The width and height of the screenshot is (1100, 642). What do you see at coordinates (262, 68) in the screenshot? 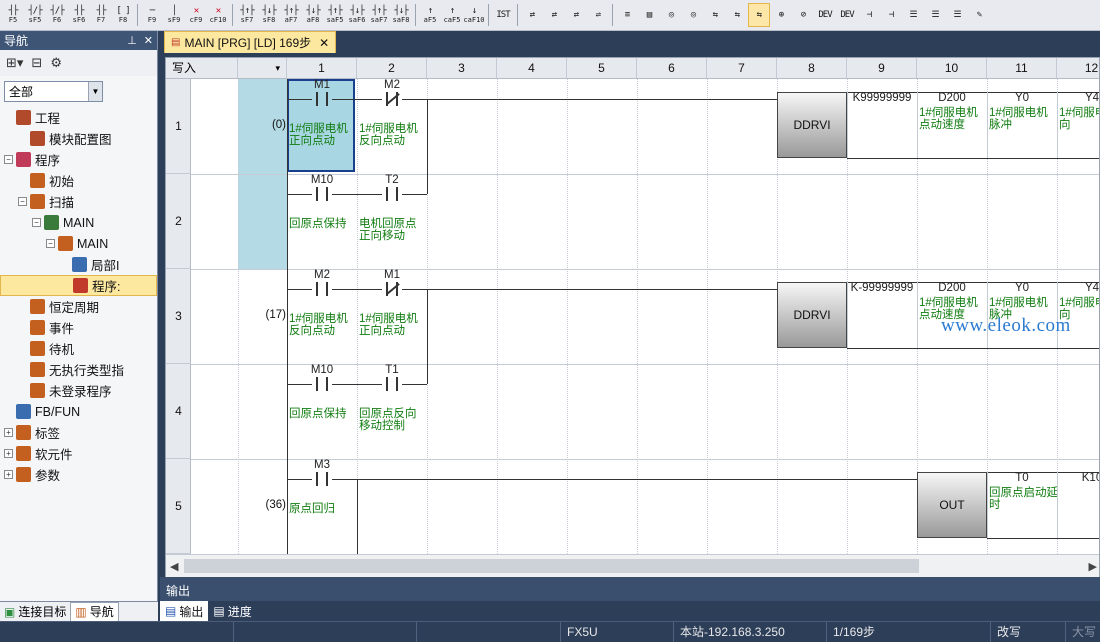
I see `chevron-down-icon: ▾` at bounding box center [262, 68].